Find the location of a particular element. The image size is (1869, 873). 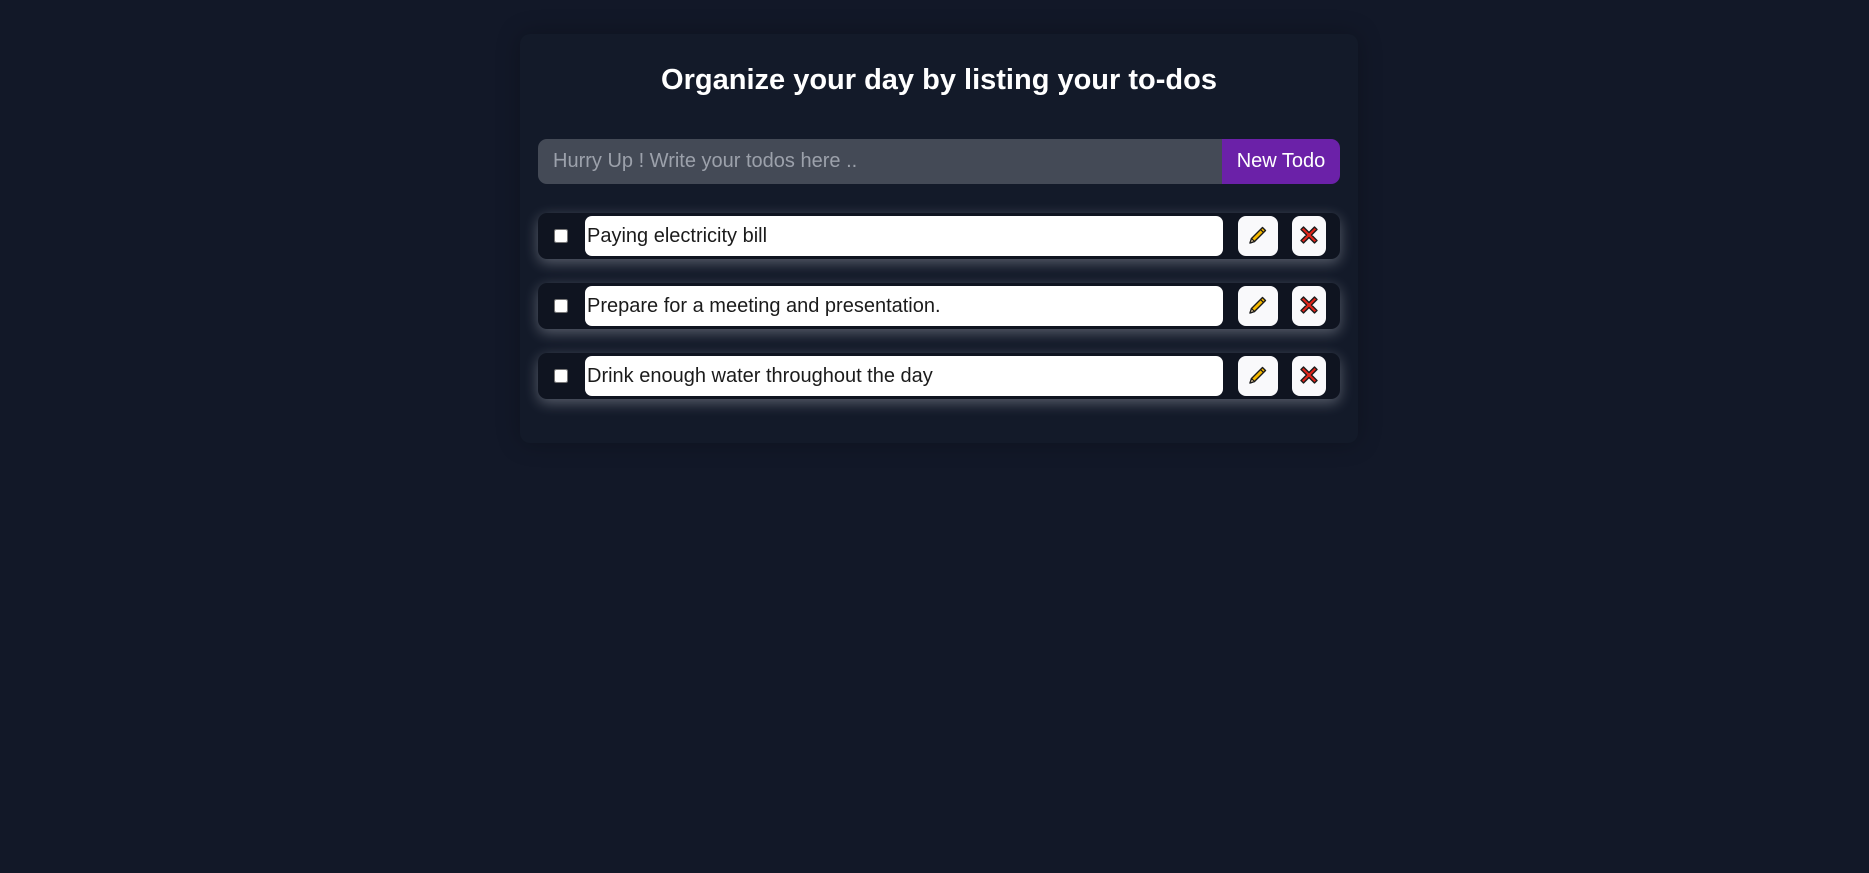

page-title: Organize your day by listing your to-dos is located at coordinates (939, 80).